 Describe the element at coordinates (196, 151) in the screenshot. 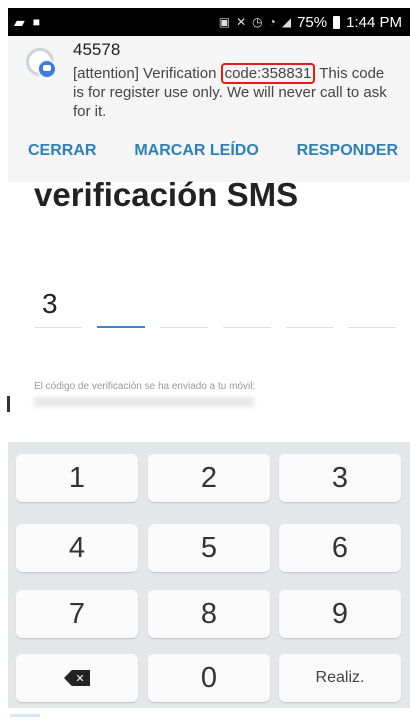

I see `mark-read-button: MARCAR LEÍDO` at that location.